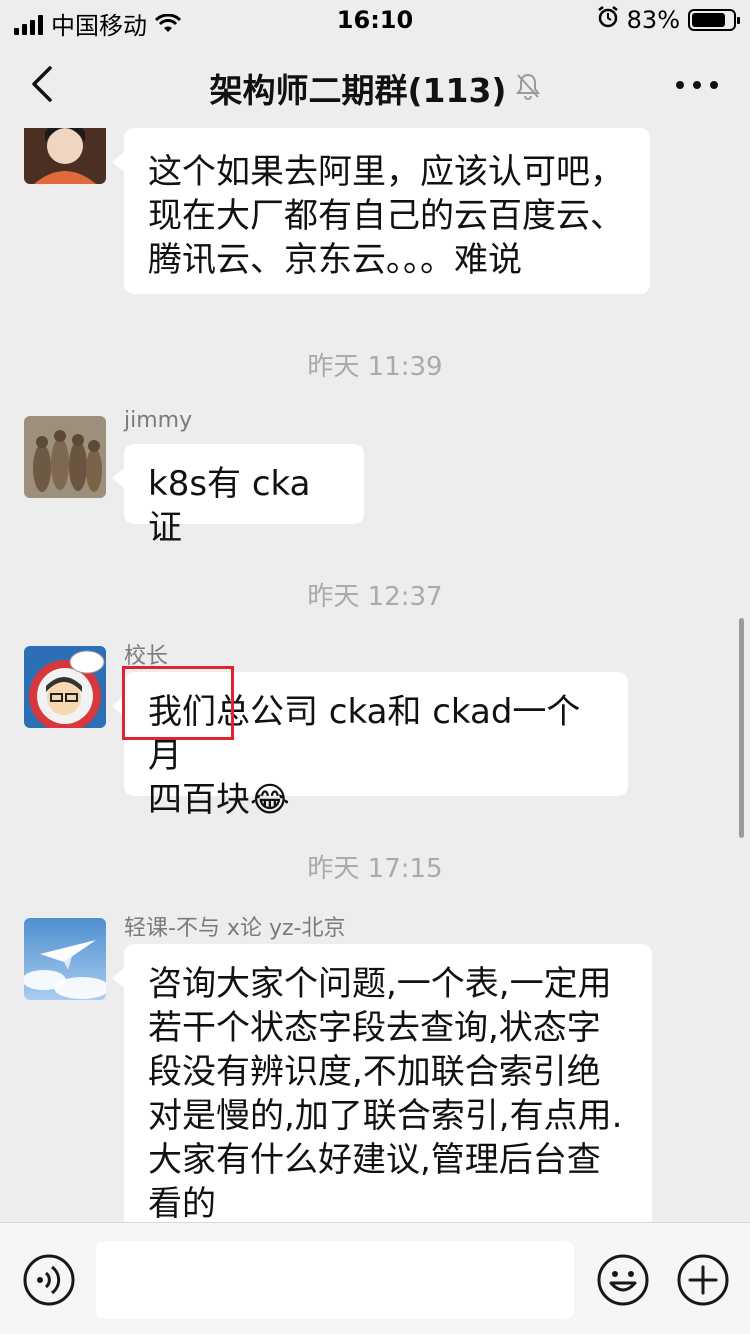  I want to click on message-line: 这个如果去阿里，应该认可吧，, so click(386, 172).